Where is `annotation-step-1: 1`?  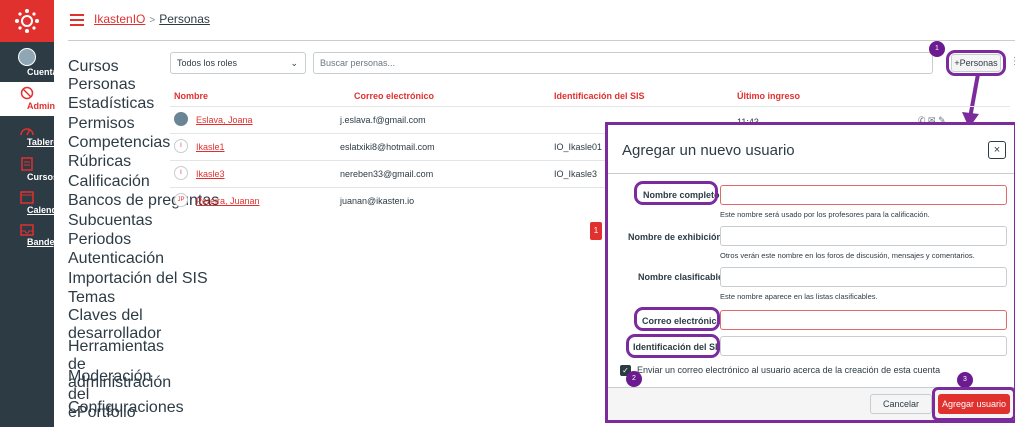 annotation-step-1: 1 is located at coordinates (937, 49).